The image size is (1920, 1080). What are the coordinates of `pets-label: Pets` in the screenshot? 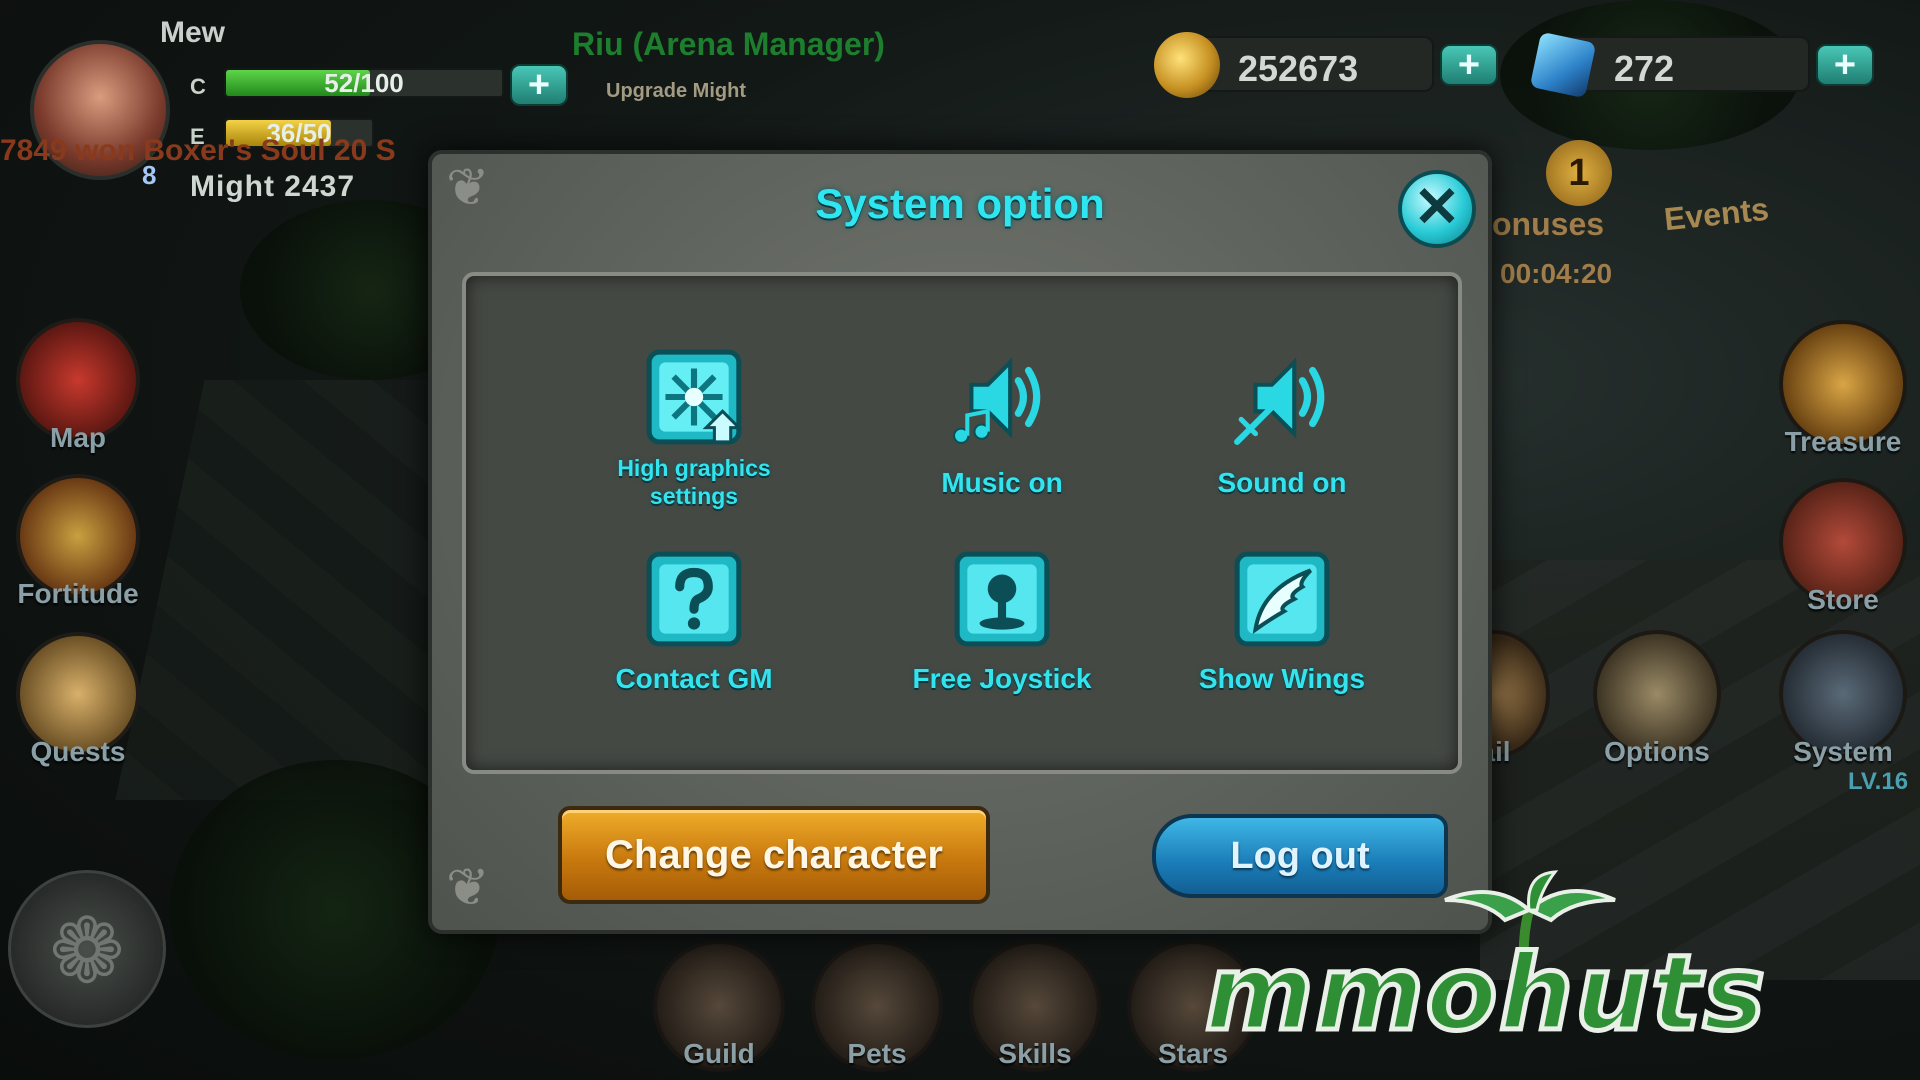 It's located at (877, 1053).